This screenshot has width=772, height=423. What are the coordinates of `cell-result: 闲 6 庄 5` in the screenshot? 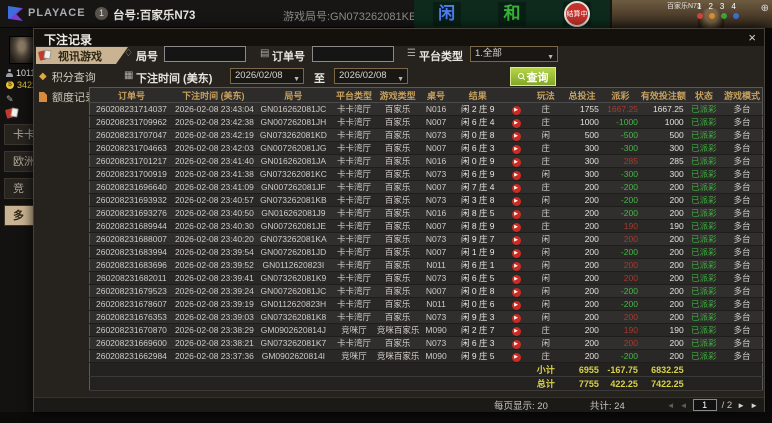 It's located at (477, 278).